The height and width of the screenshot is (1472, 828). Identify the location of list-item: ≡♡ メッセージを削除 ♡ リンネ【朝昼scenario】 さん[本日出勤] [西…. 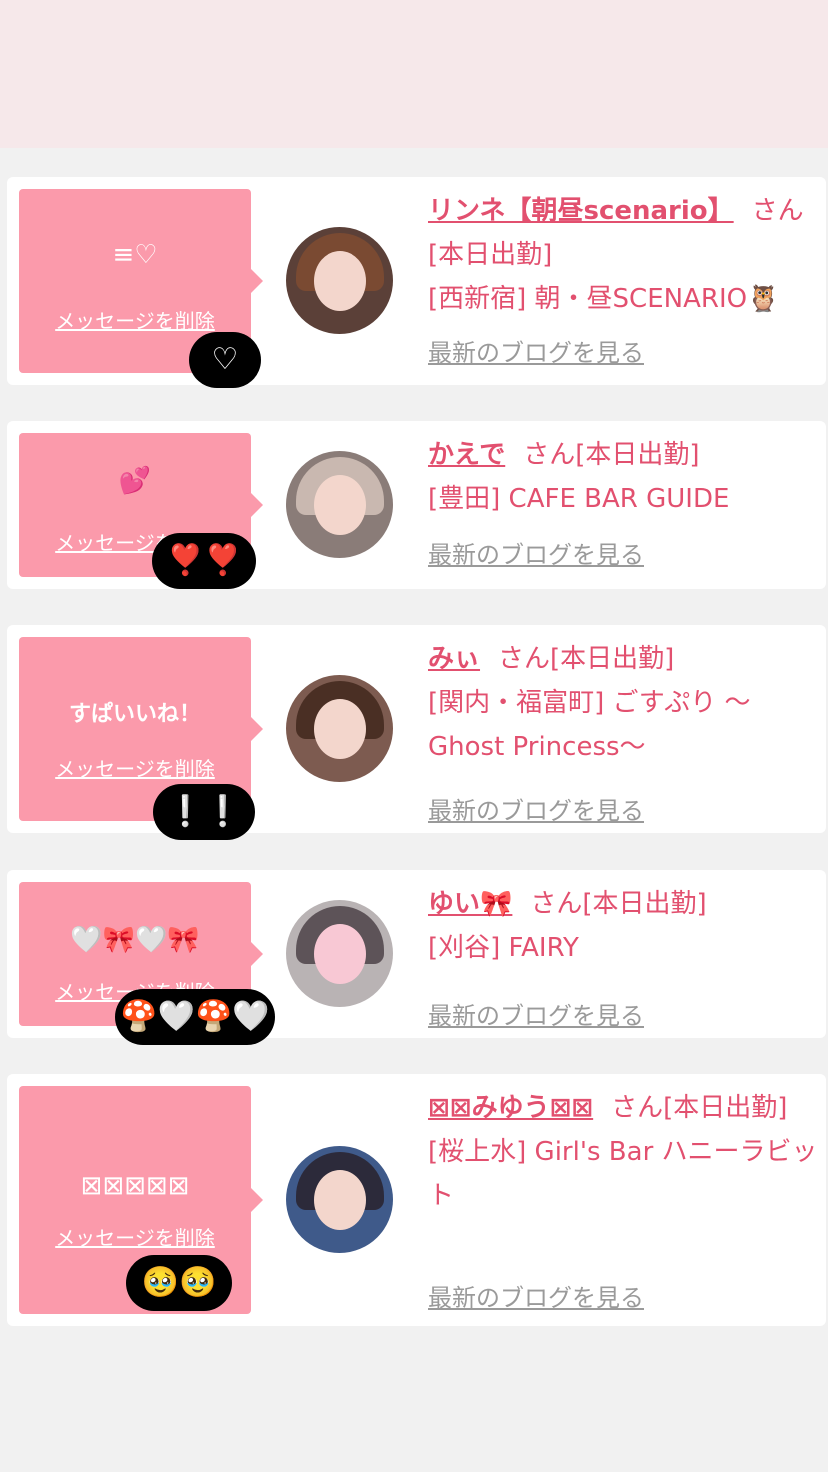
(416, 282).